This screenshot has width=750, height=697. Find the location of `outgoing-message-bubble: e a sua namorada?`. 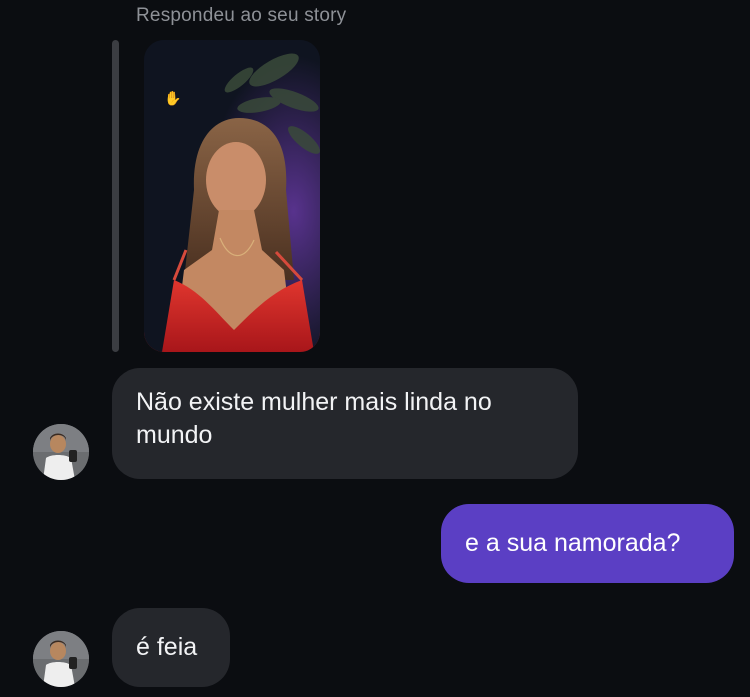

outgoing-message-bubble: e a sua namorada? is located at coordinates (587, 543).